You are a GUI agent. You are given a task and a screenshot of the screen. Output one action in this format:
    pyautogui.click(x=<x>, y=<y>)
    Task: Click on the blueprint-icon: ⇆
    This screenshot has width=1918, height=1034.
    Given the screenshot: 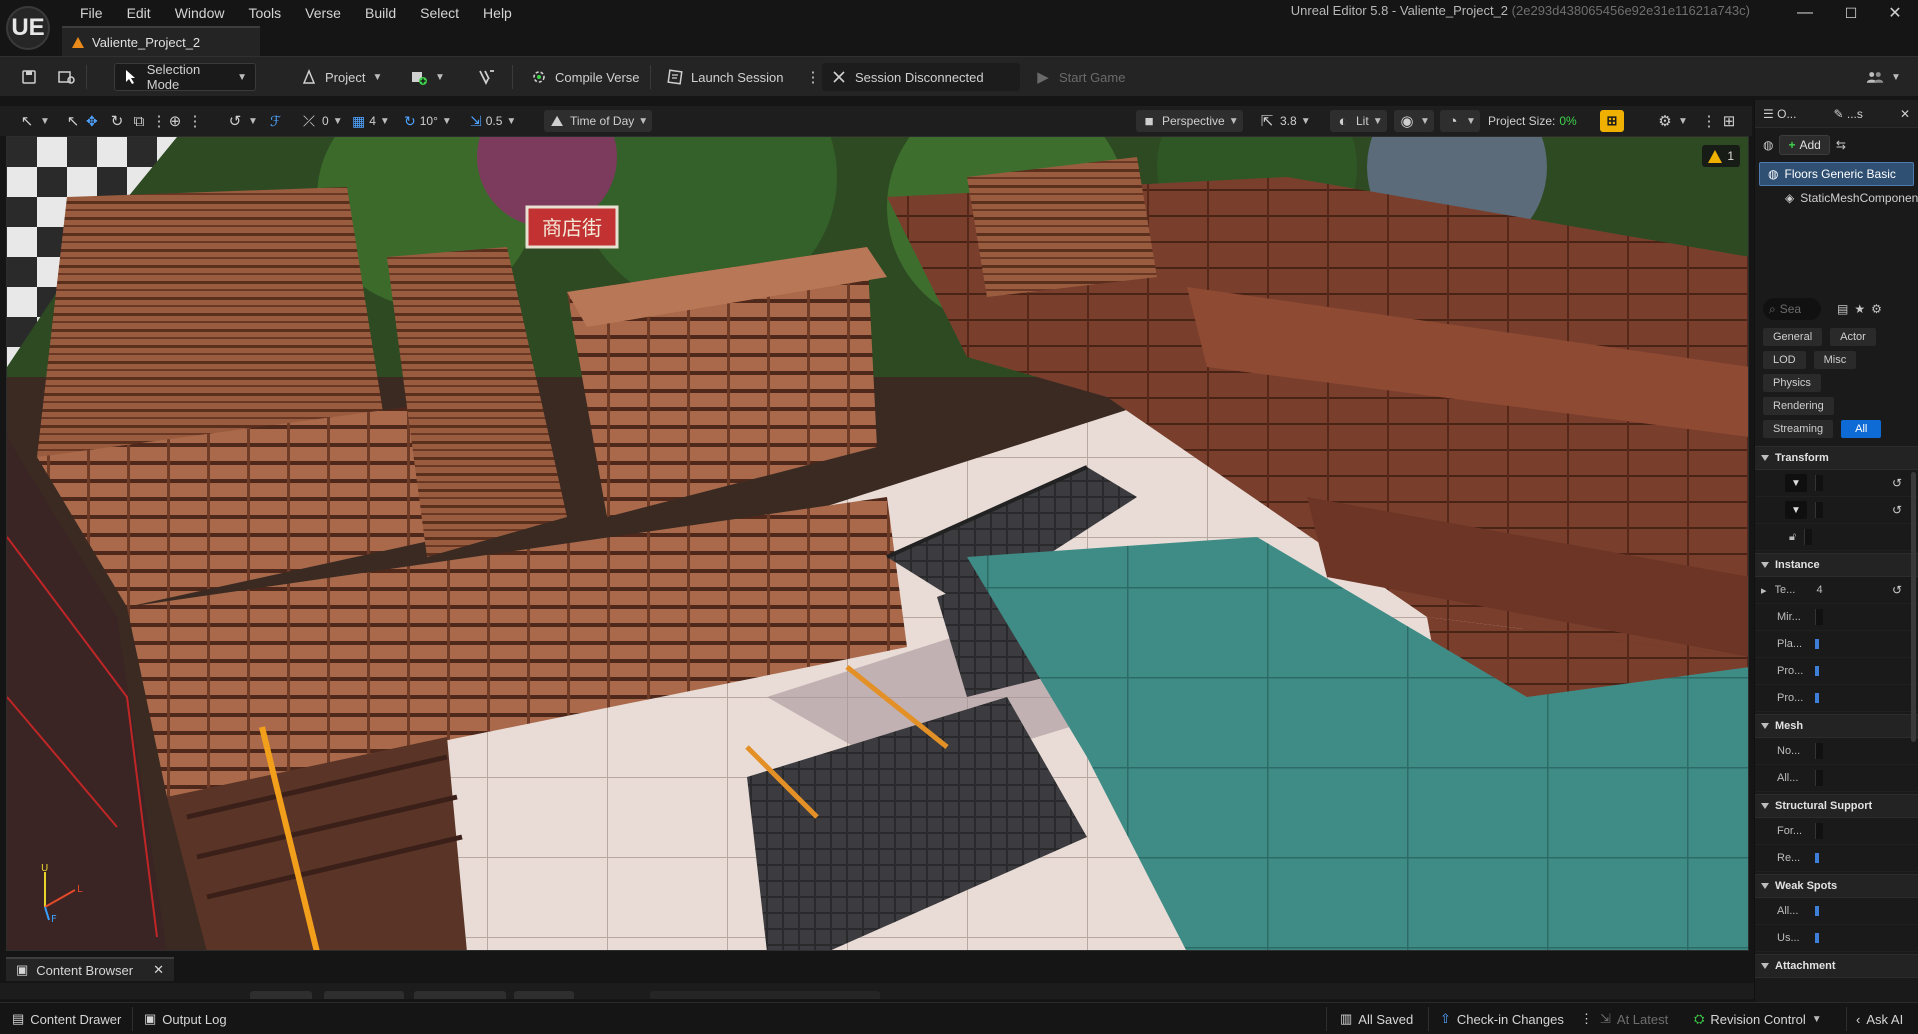 What is the action you would take?
    pyautogui.click(x=1841, y=145)
    